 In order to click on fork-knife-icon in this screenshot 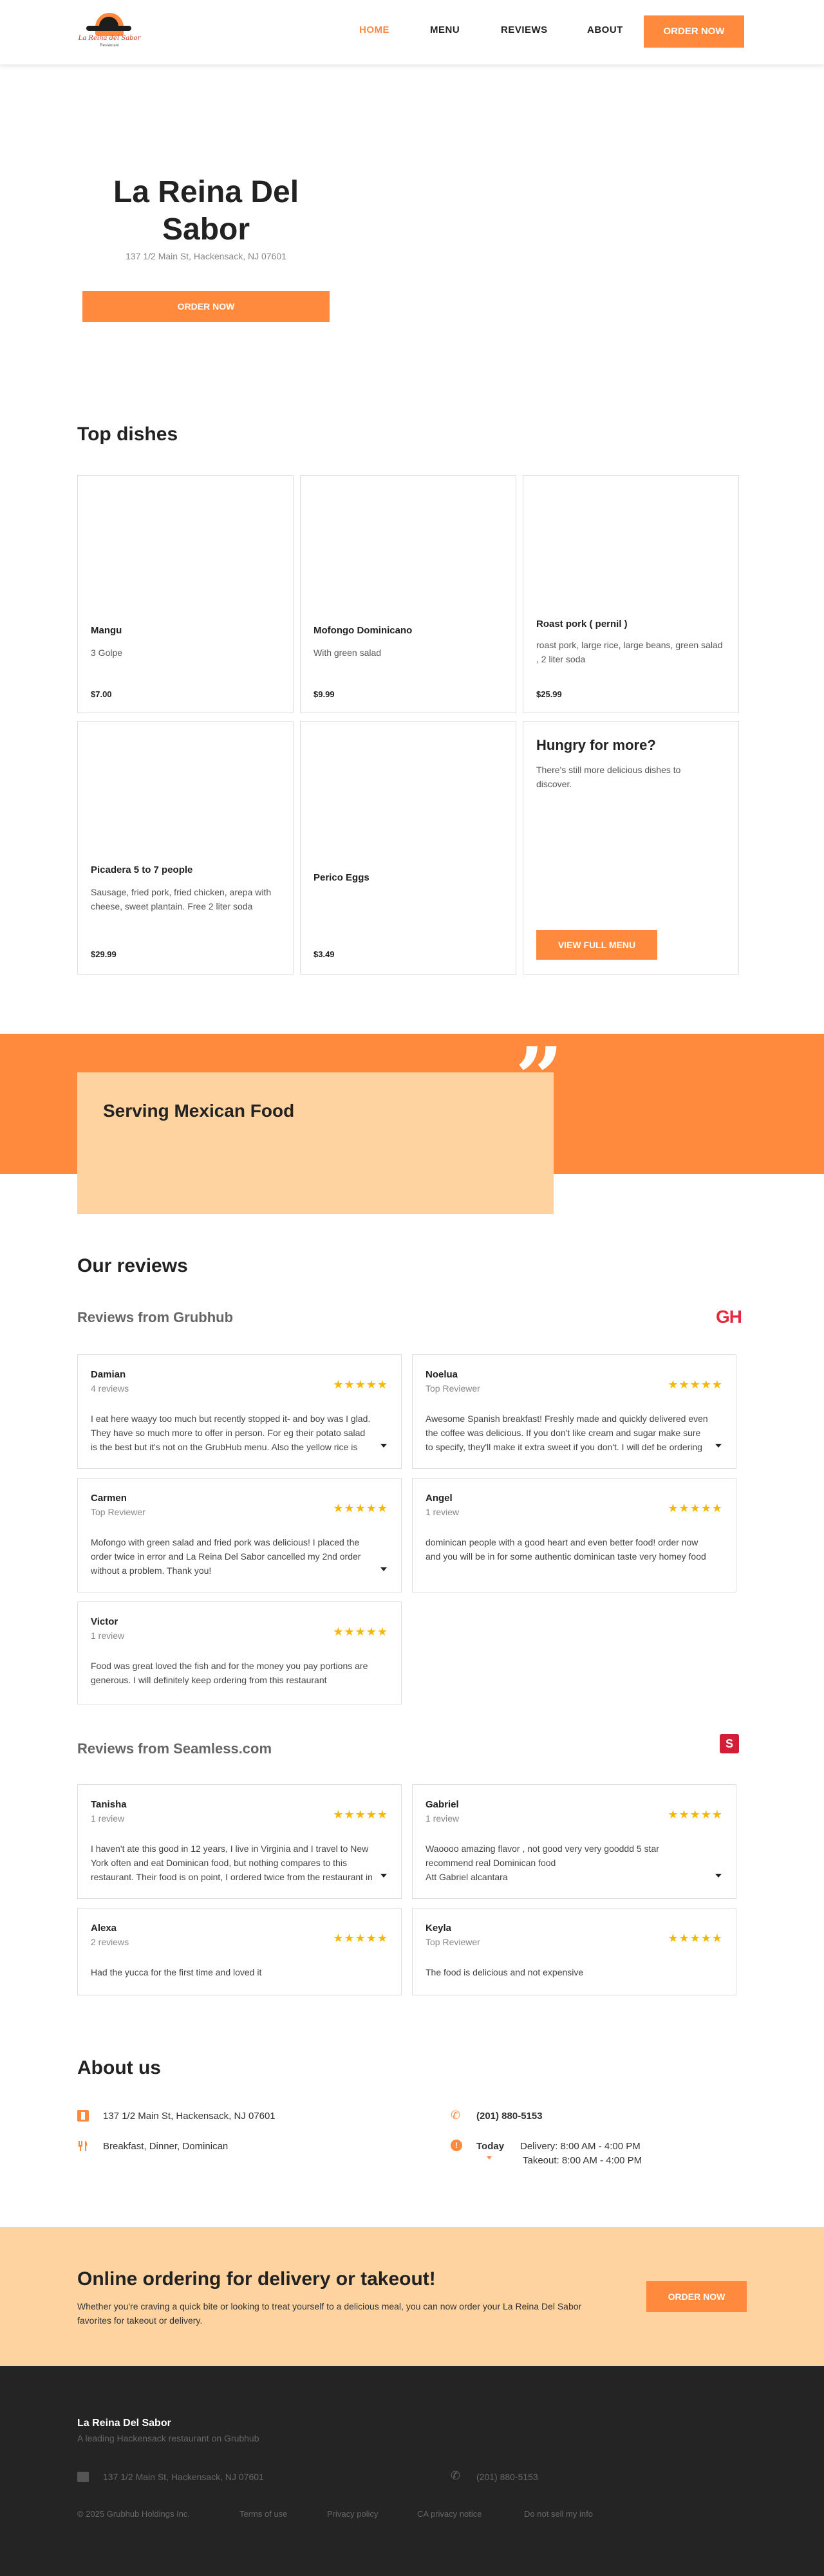, I will do `click(84, 2146)`.